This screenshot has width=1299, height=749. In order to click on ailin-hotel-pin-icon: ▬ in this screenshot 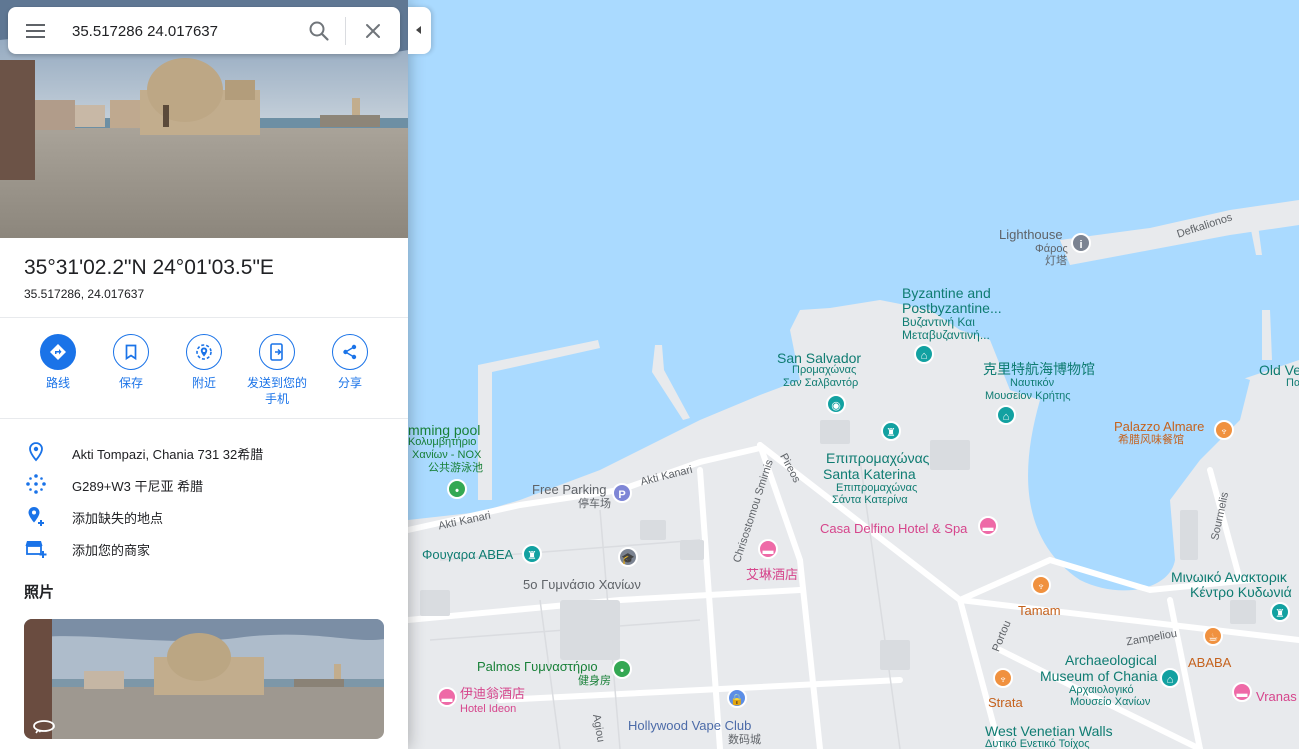, I will do `click(768, 549)`.